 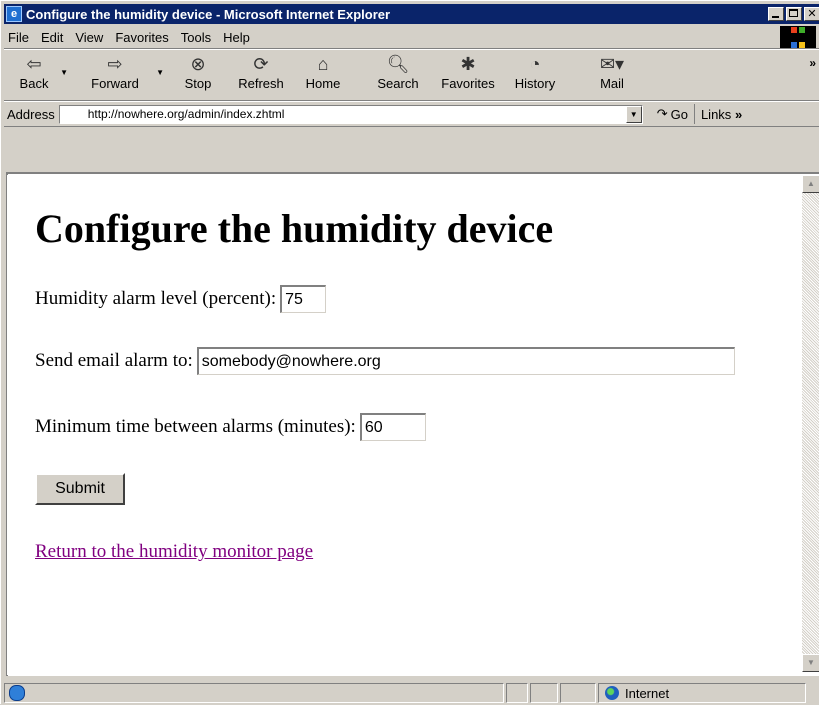 What do you see at coordinates (34, 64) in the screenshot?
I see `back-arrow-icon: ⇦` at bounding box center [34, 64].